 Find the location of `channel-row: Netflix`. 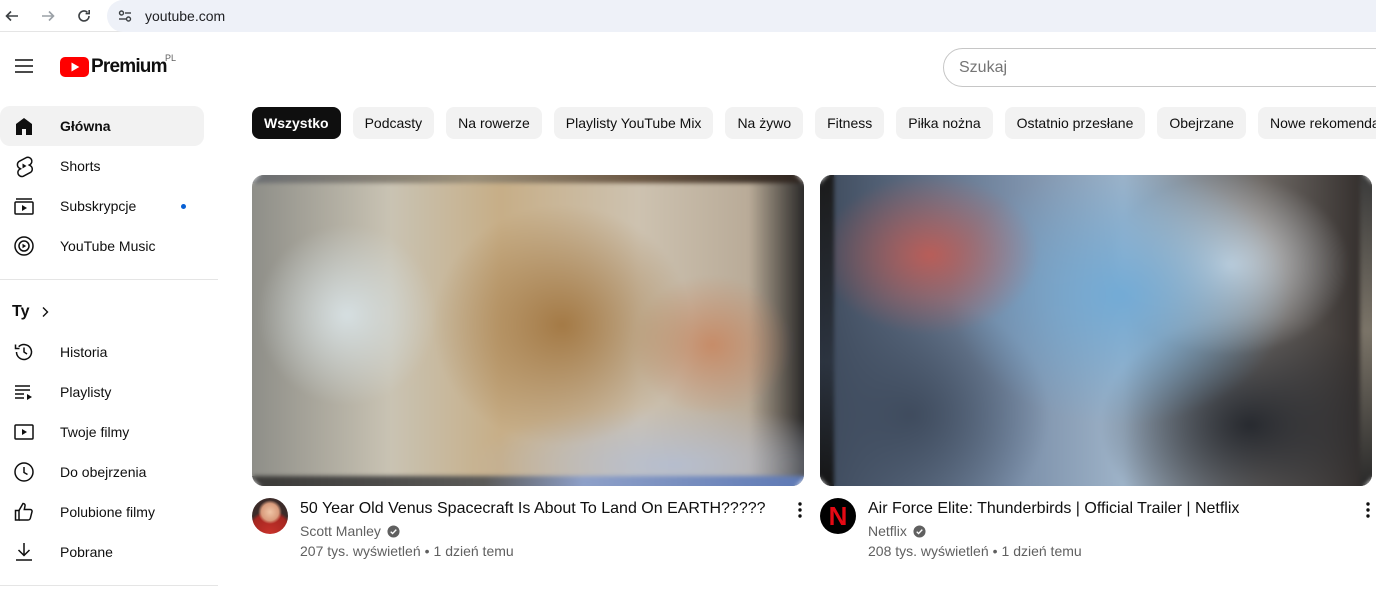

channel-row: Netflix is located at coordinates (897, 531).